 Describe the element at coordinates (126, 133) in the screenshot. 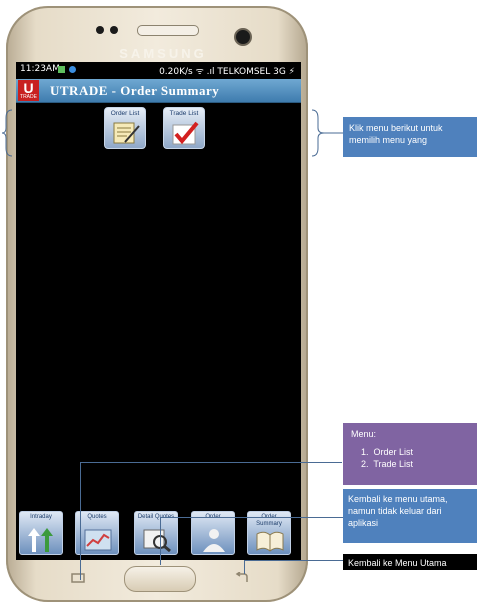

I see `document-pen-icon` at that location.